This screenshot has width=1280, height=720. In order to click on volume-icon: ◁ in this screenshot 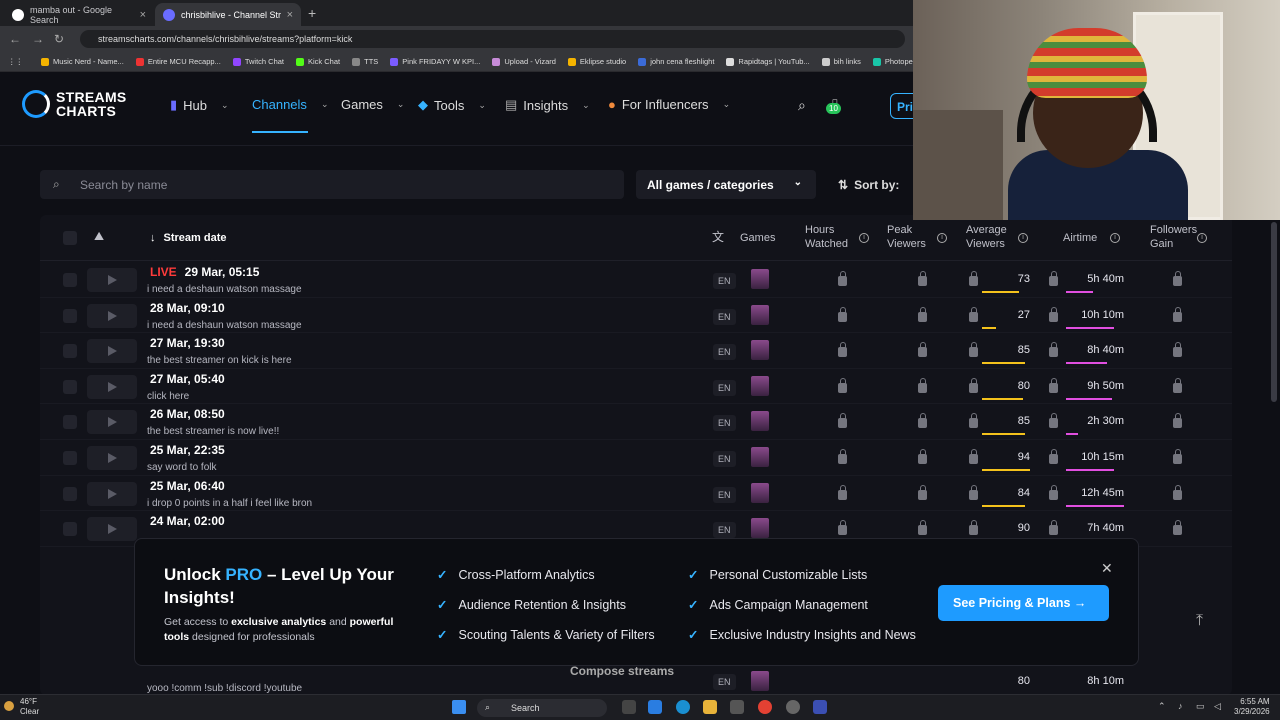, I will do `click(1217, 706)`.